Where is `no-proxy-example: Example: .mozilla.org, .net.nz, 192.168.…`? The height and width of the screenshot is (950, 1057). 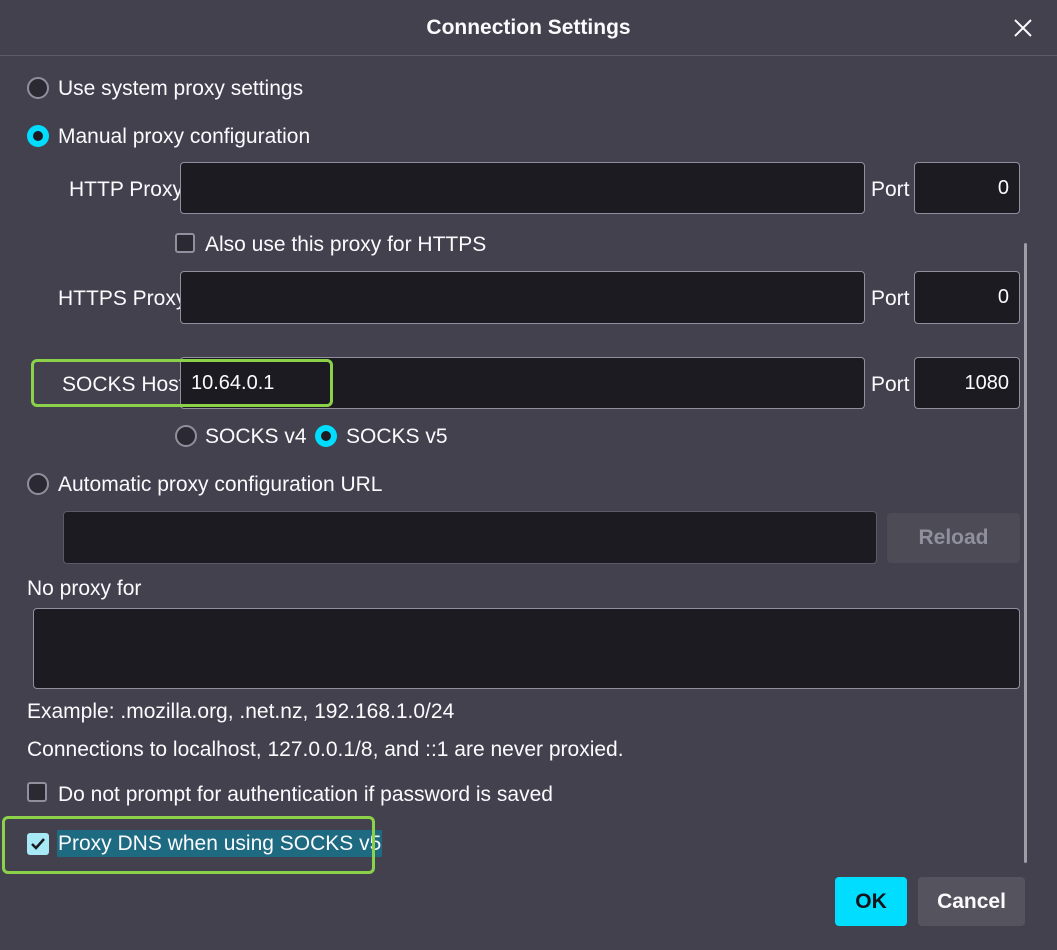
no-proxy-example: Example: .mozilla.org, .net.nz, 192.168.… is located at coordinates (241, 711).